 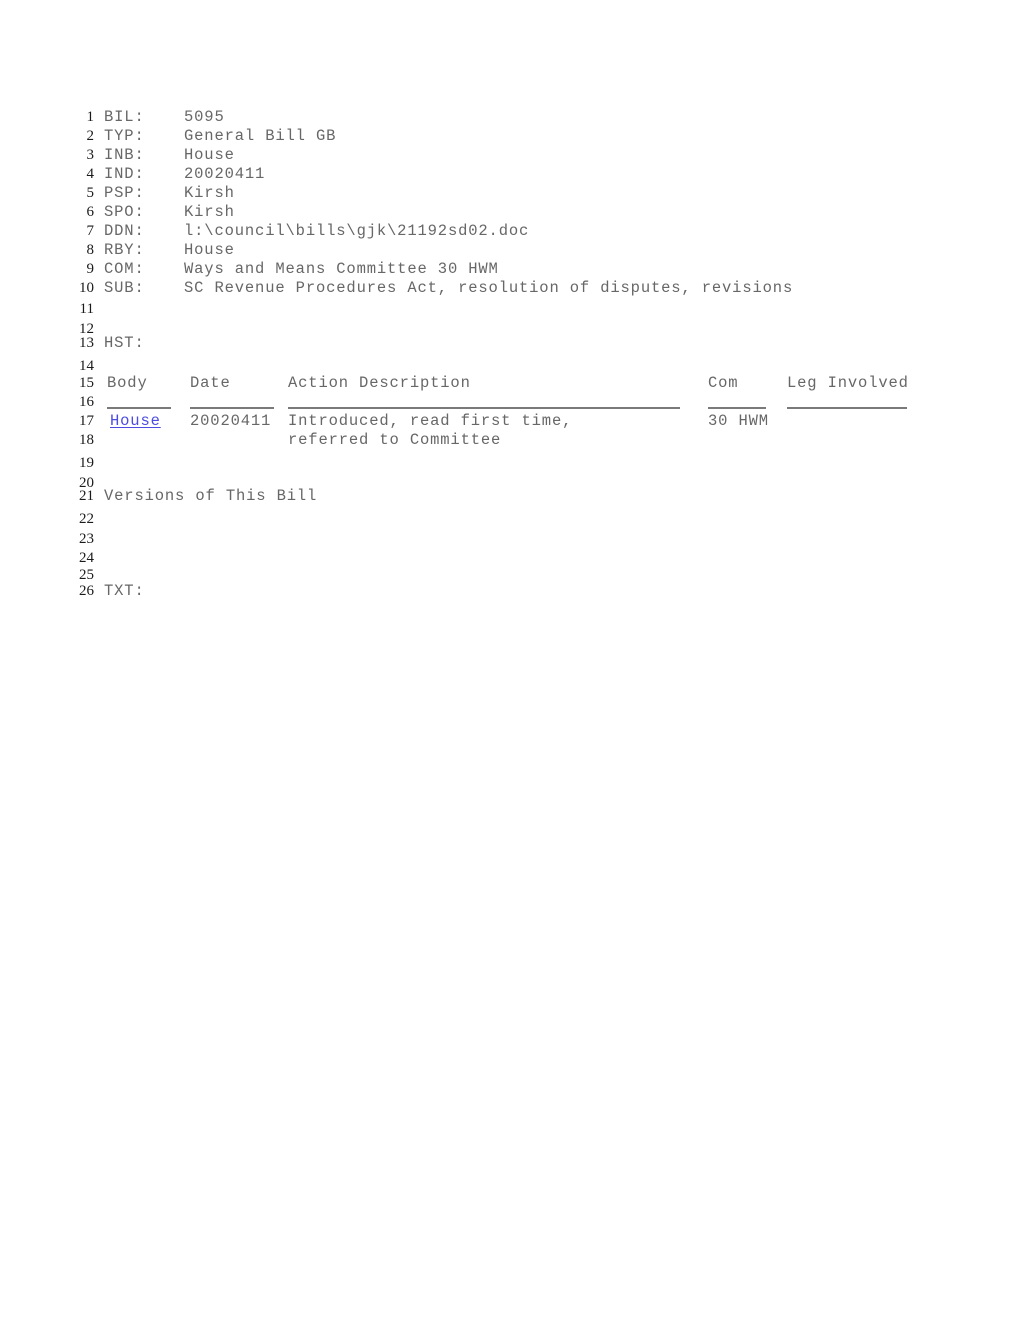 I want to click on history-action-description: Introduced, read first time,, so click(x=430, y=421).